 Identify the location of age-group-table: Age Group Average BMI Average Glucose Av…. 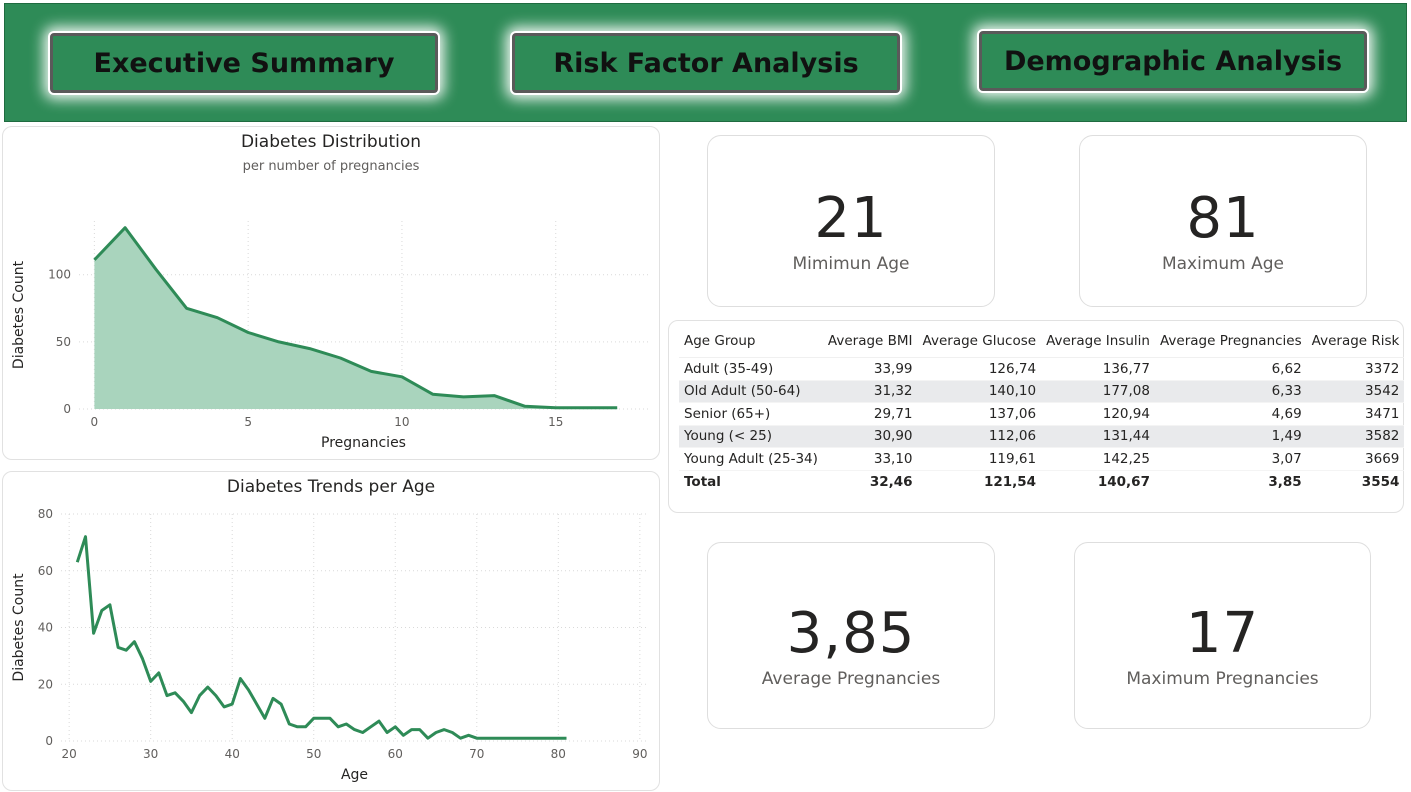
(1042, 411).